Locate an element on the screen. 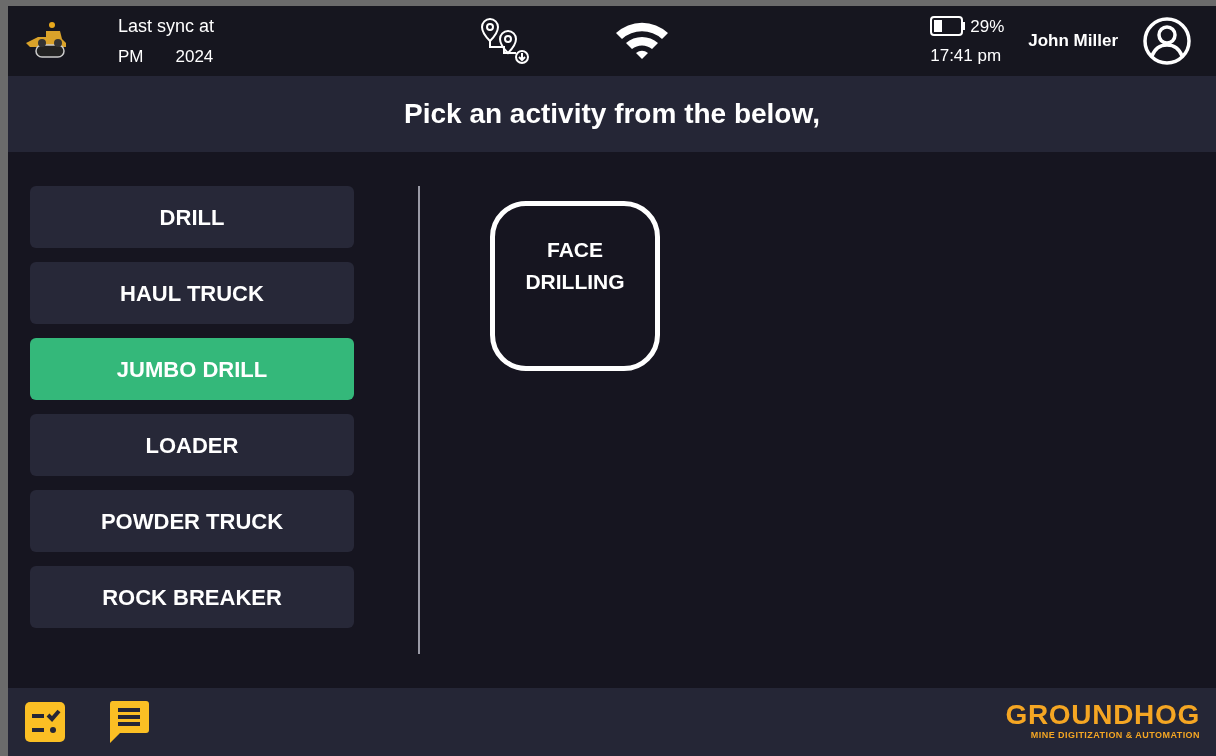  clock-time: 17:41 pm is located at coordinates (966, 56).